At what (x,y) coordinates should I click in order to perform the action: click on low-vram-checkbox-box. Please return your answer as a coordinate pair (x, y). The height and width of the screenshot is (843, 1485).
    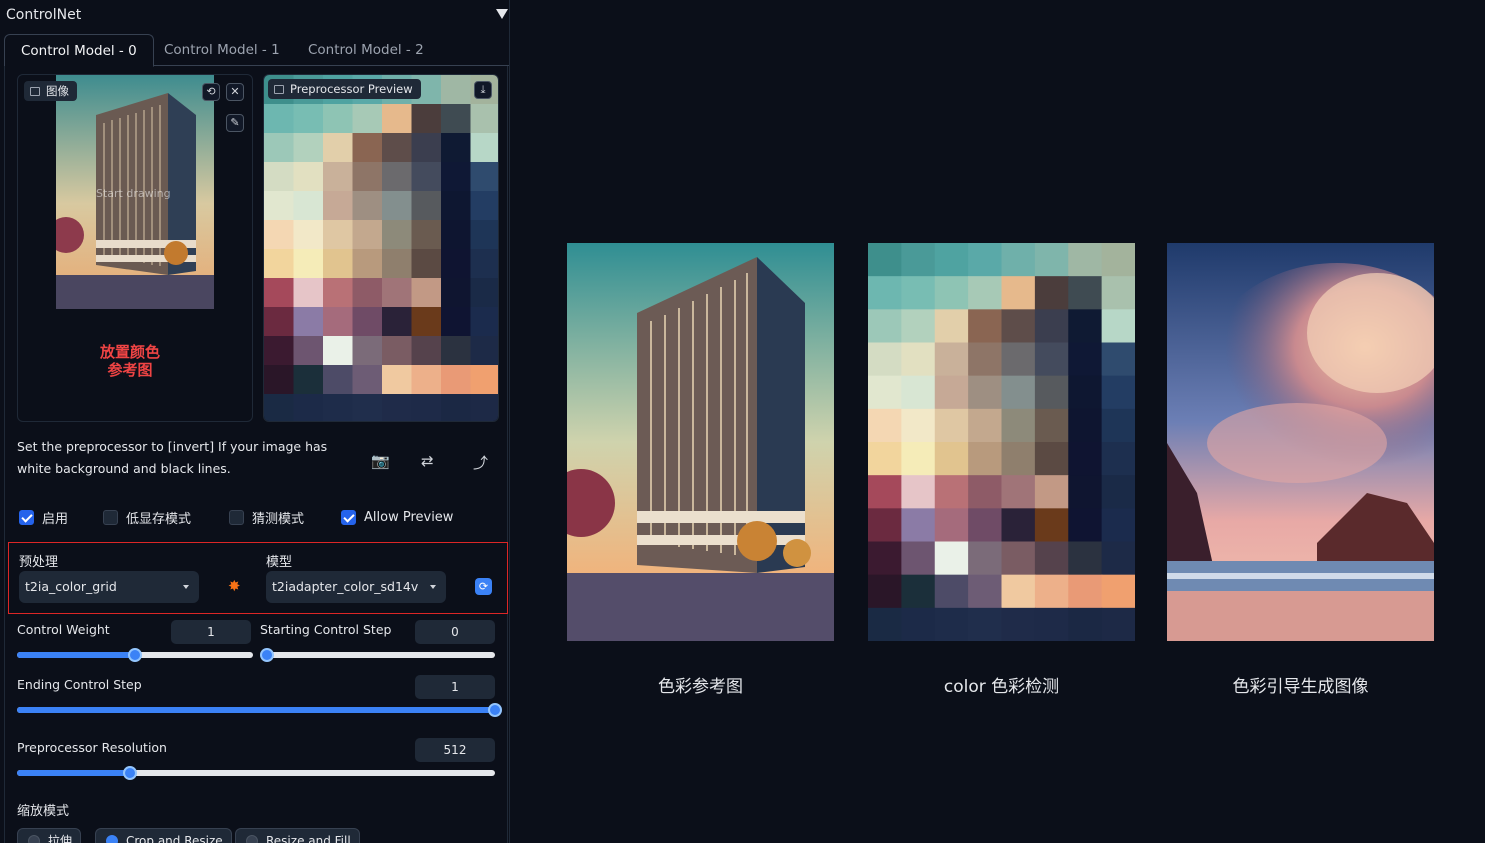
    Looking at the image, I should click on (110, 517).